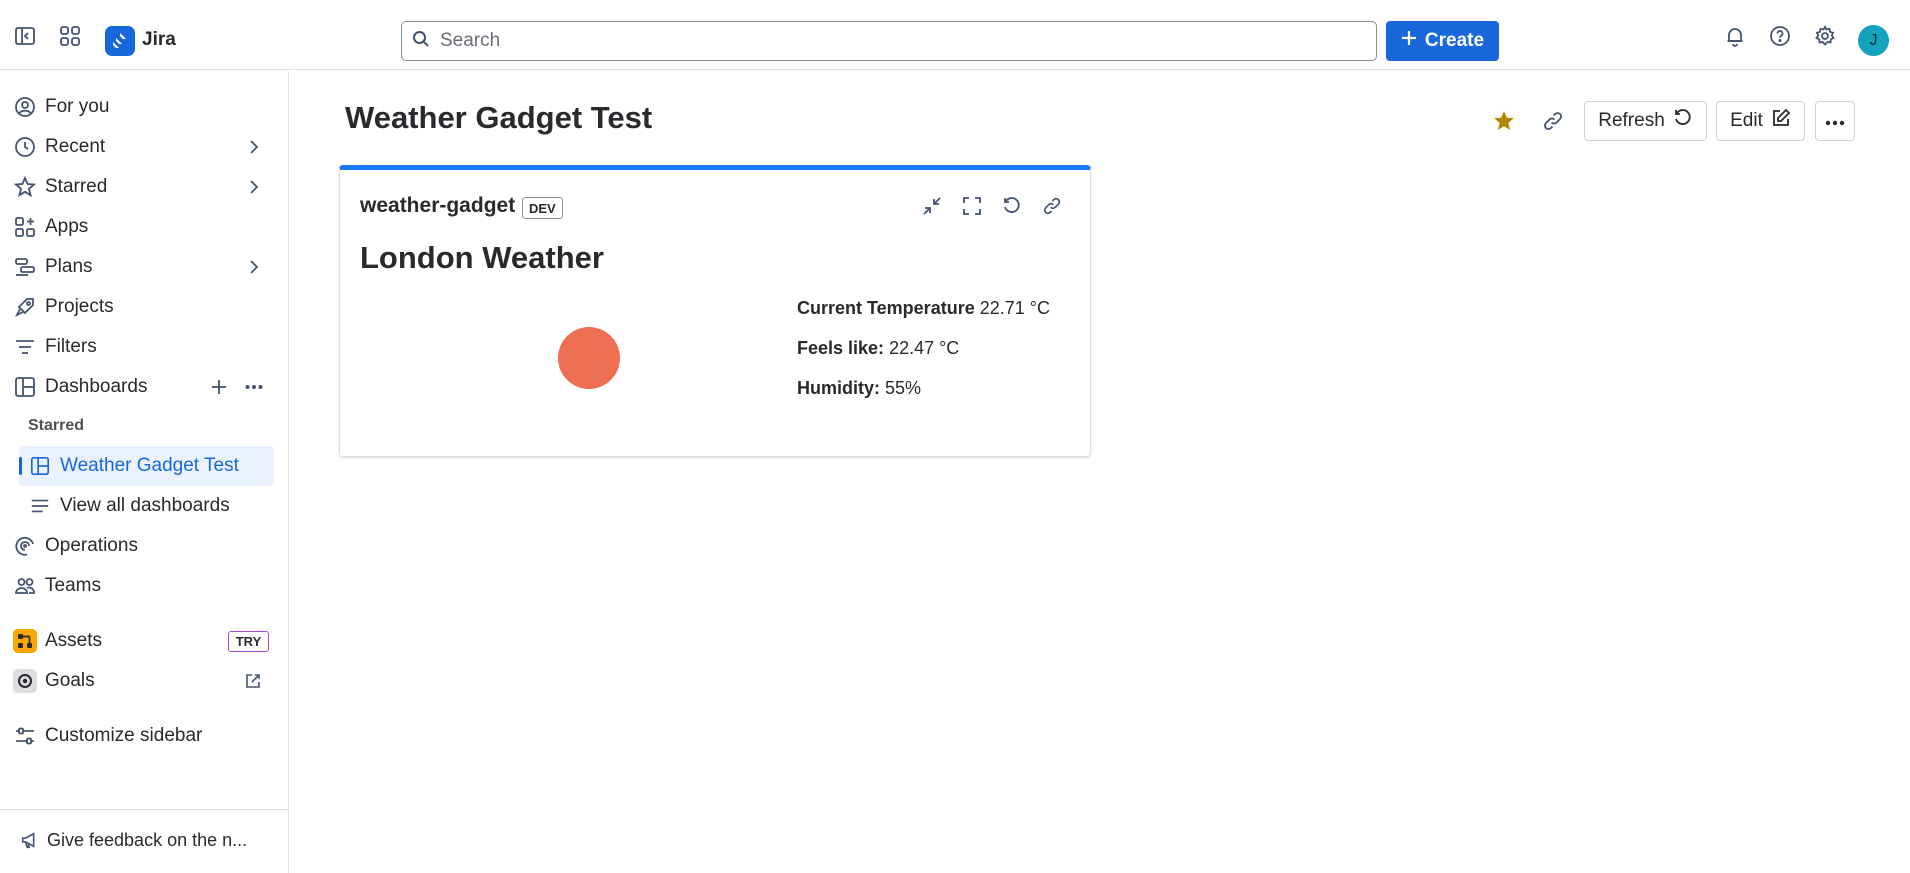 The image size is (1910, 873). What do you see at coordinates (69, 266) in the screenshot?
I see `sidebar-item-label: Plans` at bounding box center [69, 266].